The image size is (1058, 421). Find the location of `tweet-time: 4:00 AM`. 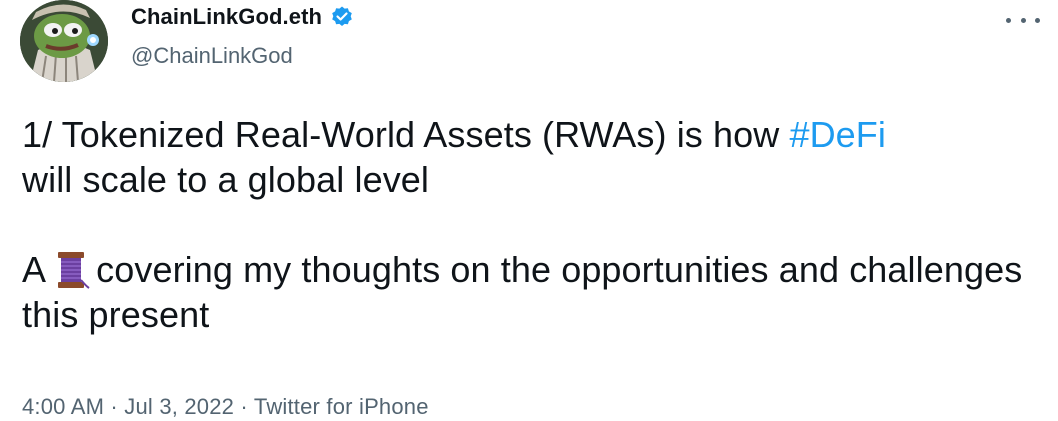

tweet-time: 4:00 AM is located at coordinates (63, 406).